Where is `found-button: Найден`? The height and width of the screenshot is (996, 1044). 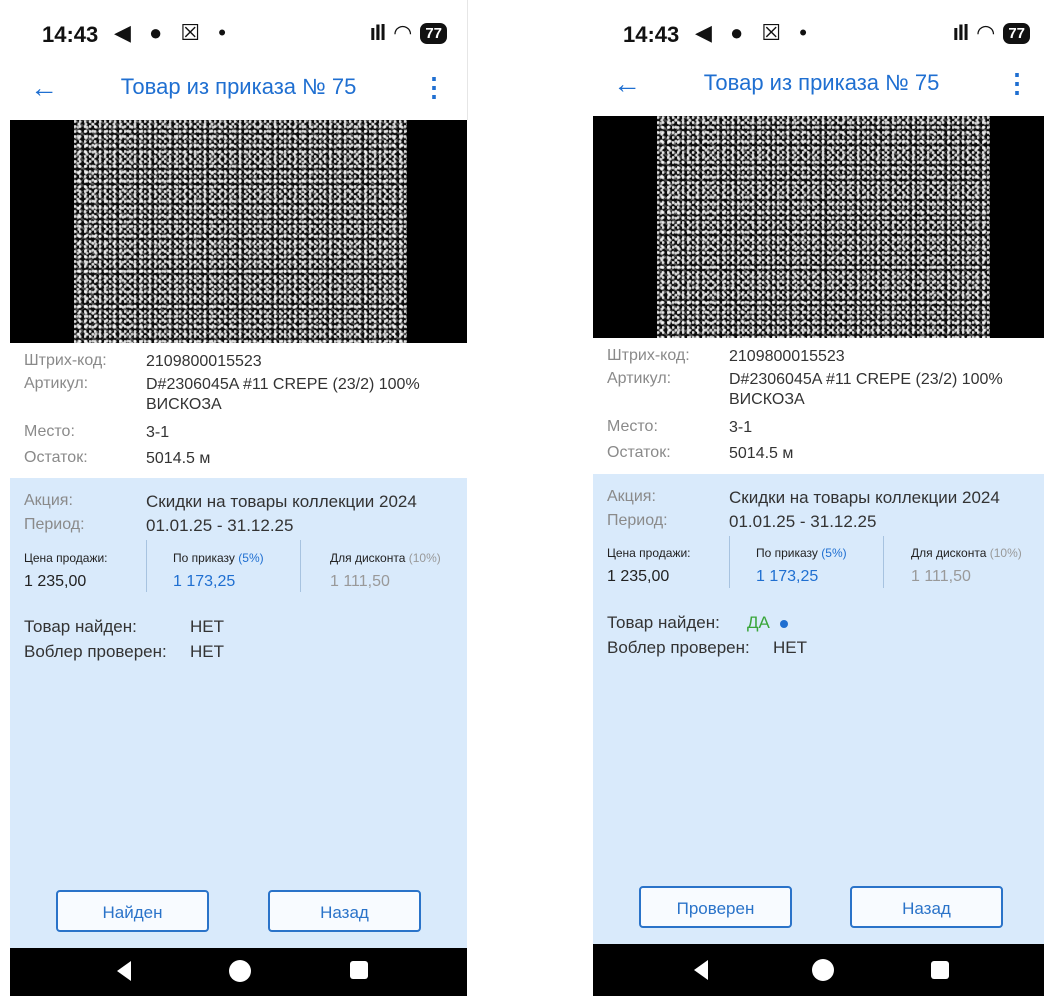 found-button: Найден is located at coordinates (132, 911).